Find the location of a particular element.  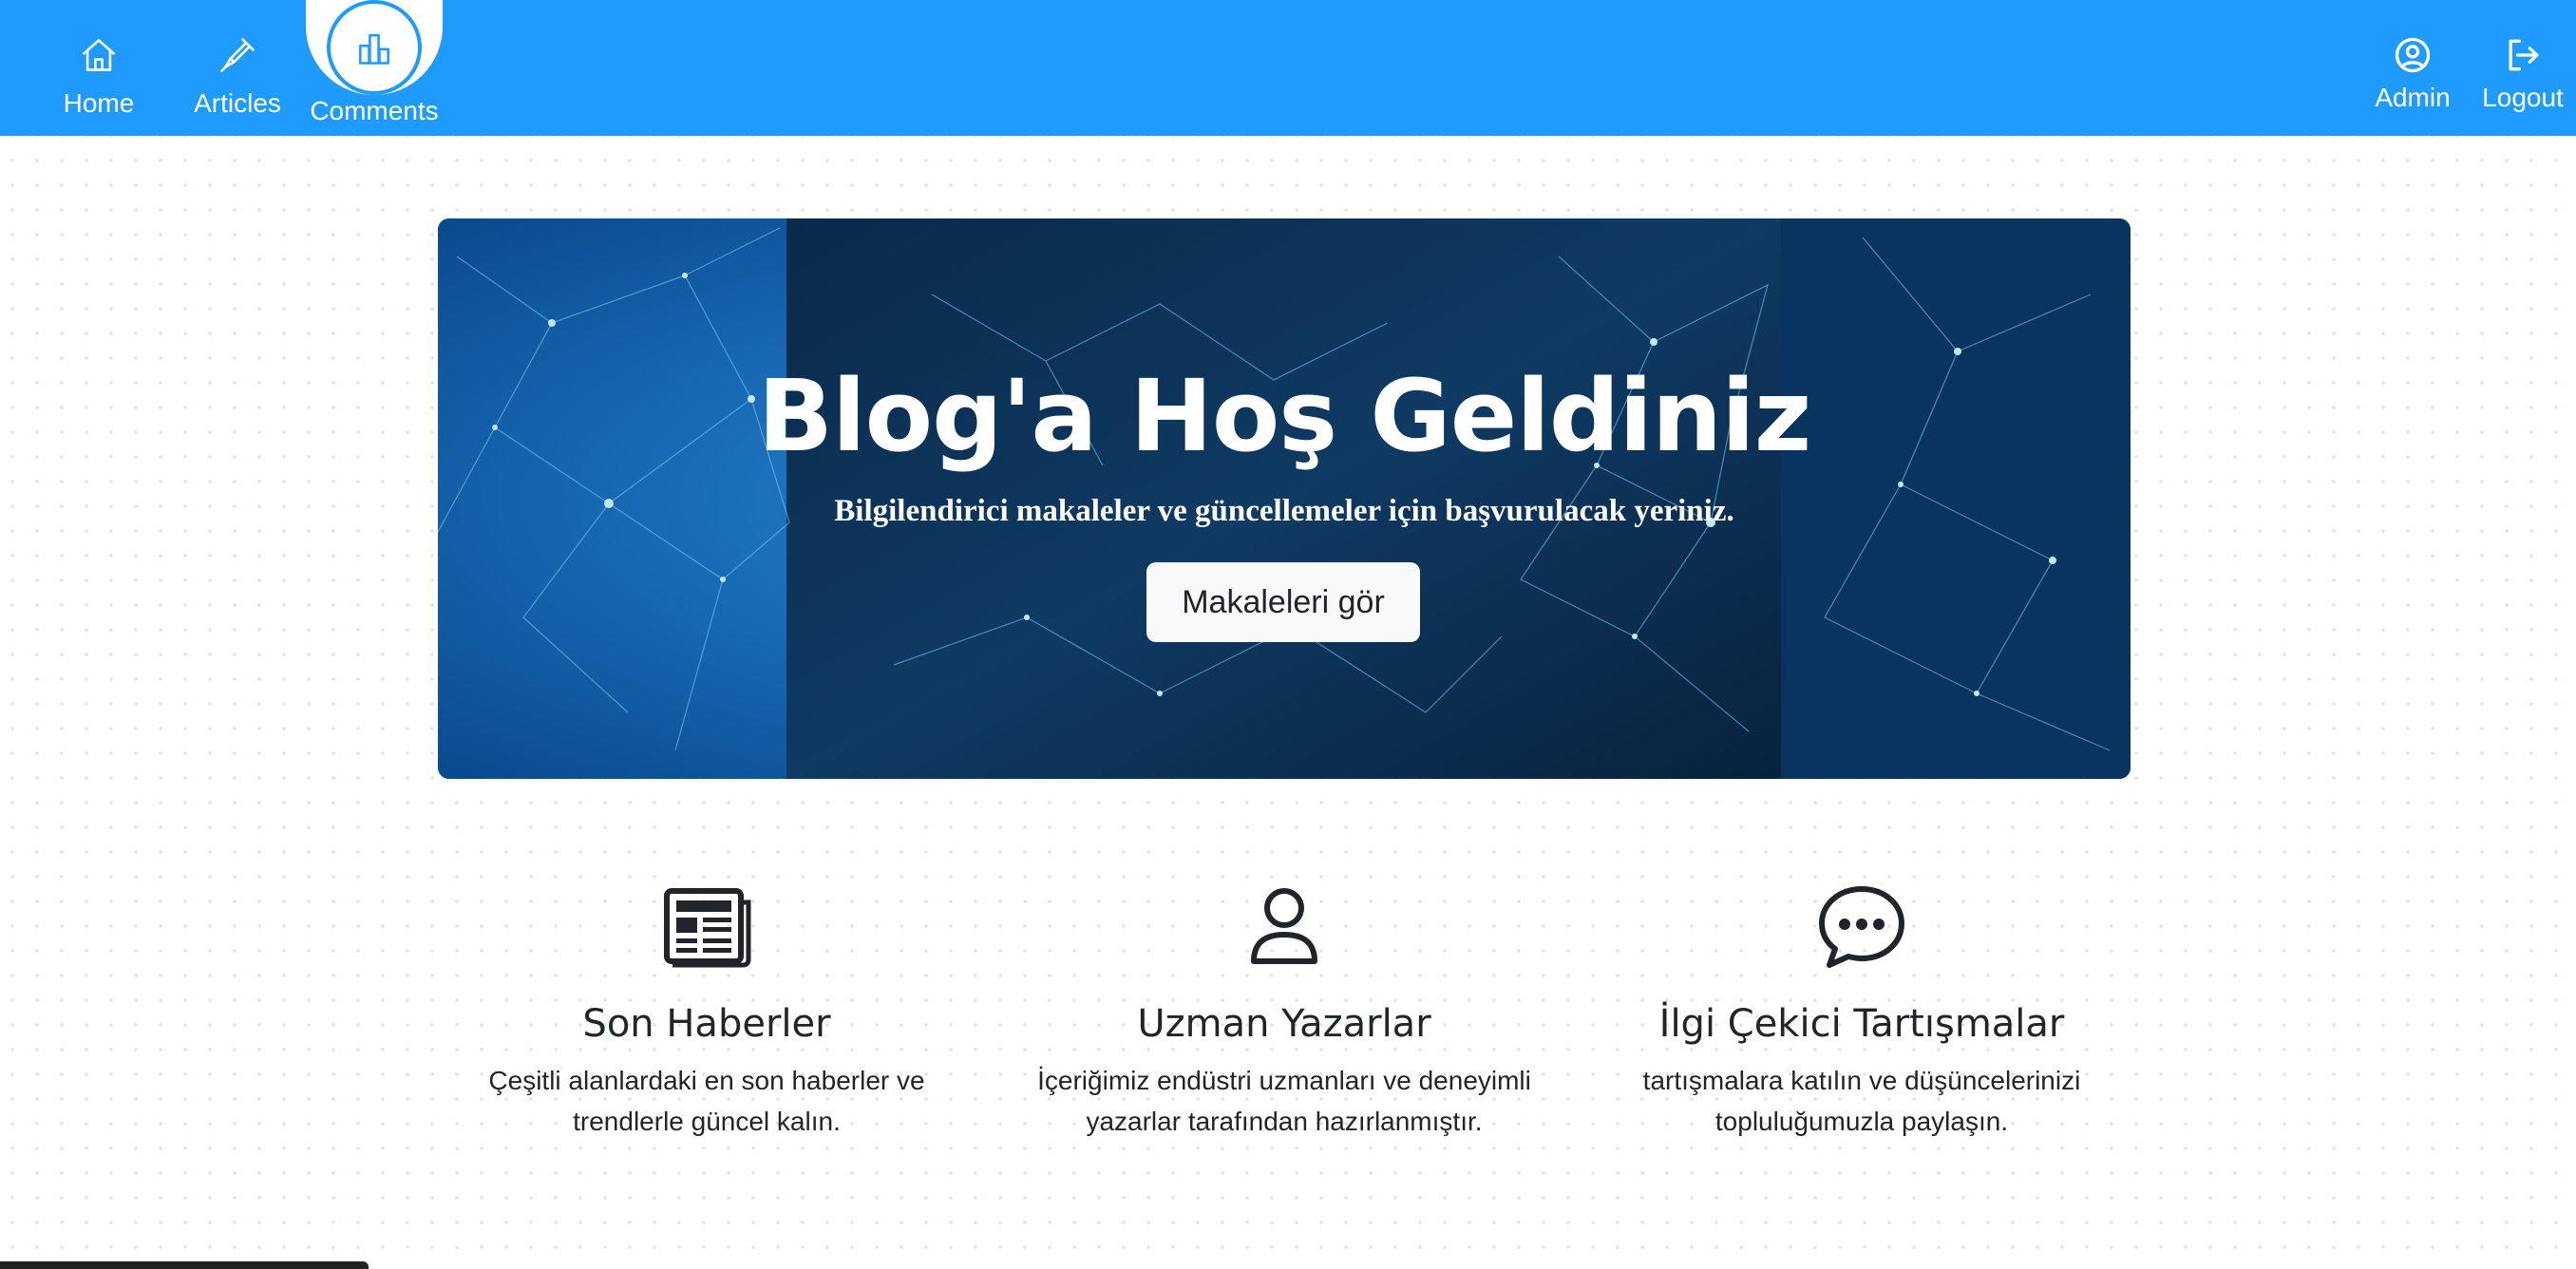

nav-logout-label: Logout is located at coordinates (2523, 97).